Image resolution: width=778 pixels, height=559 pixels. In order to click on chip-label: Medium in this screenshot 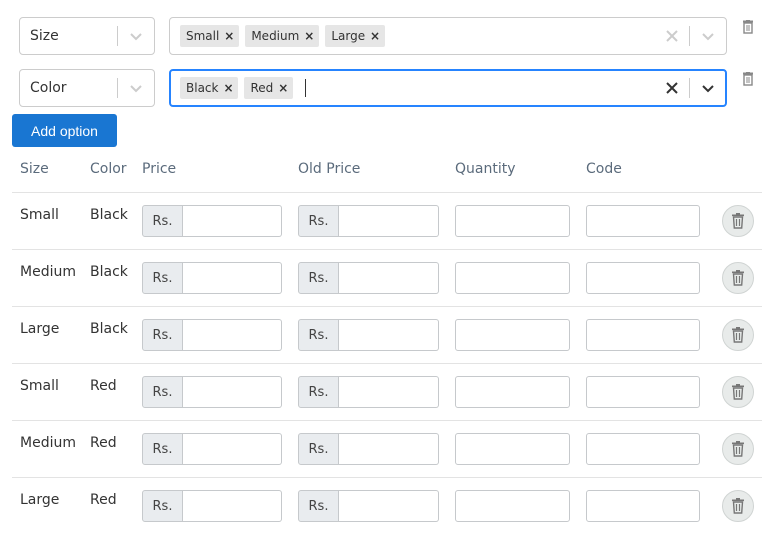, I will do `click(275, 36)`.